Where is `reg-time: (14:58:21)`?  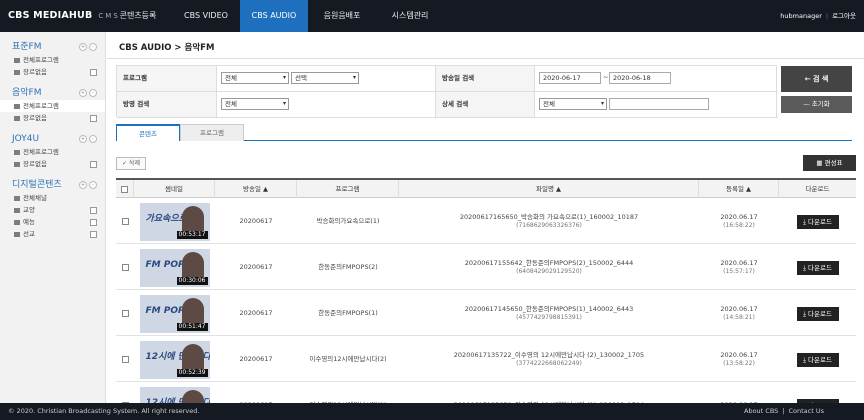
reg-time: (14:58:21) is located at coordinates (739, 317).